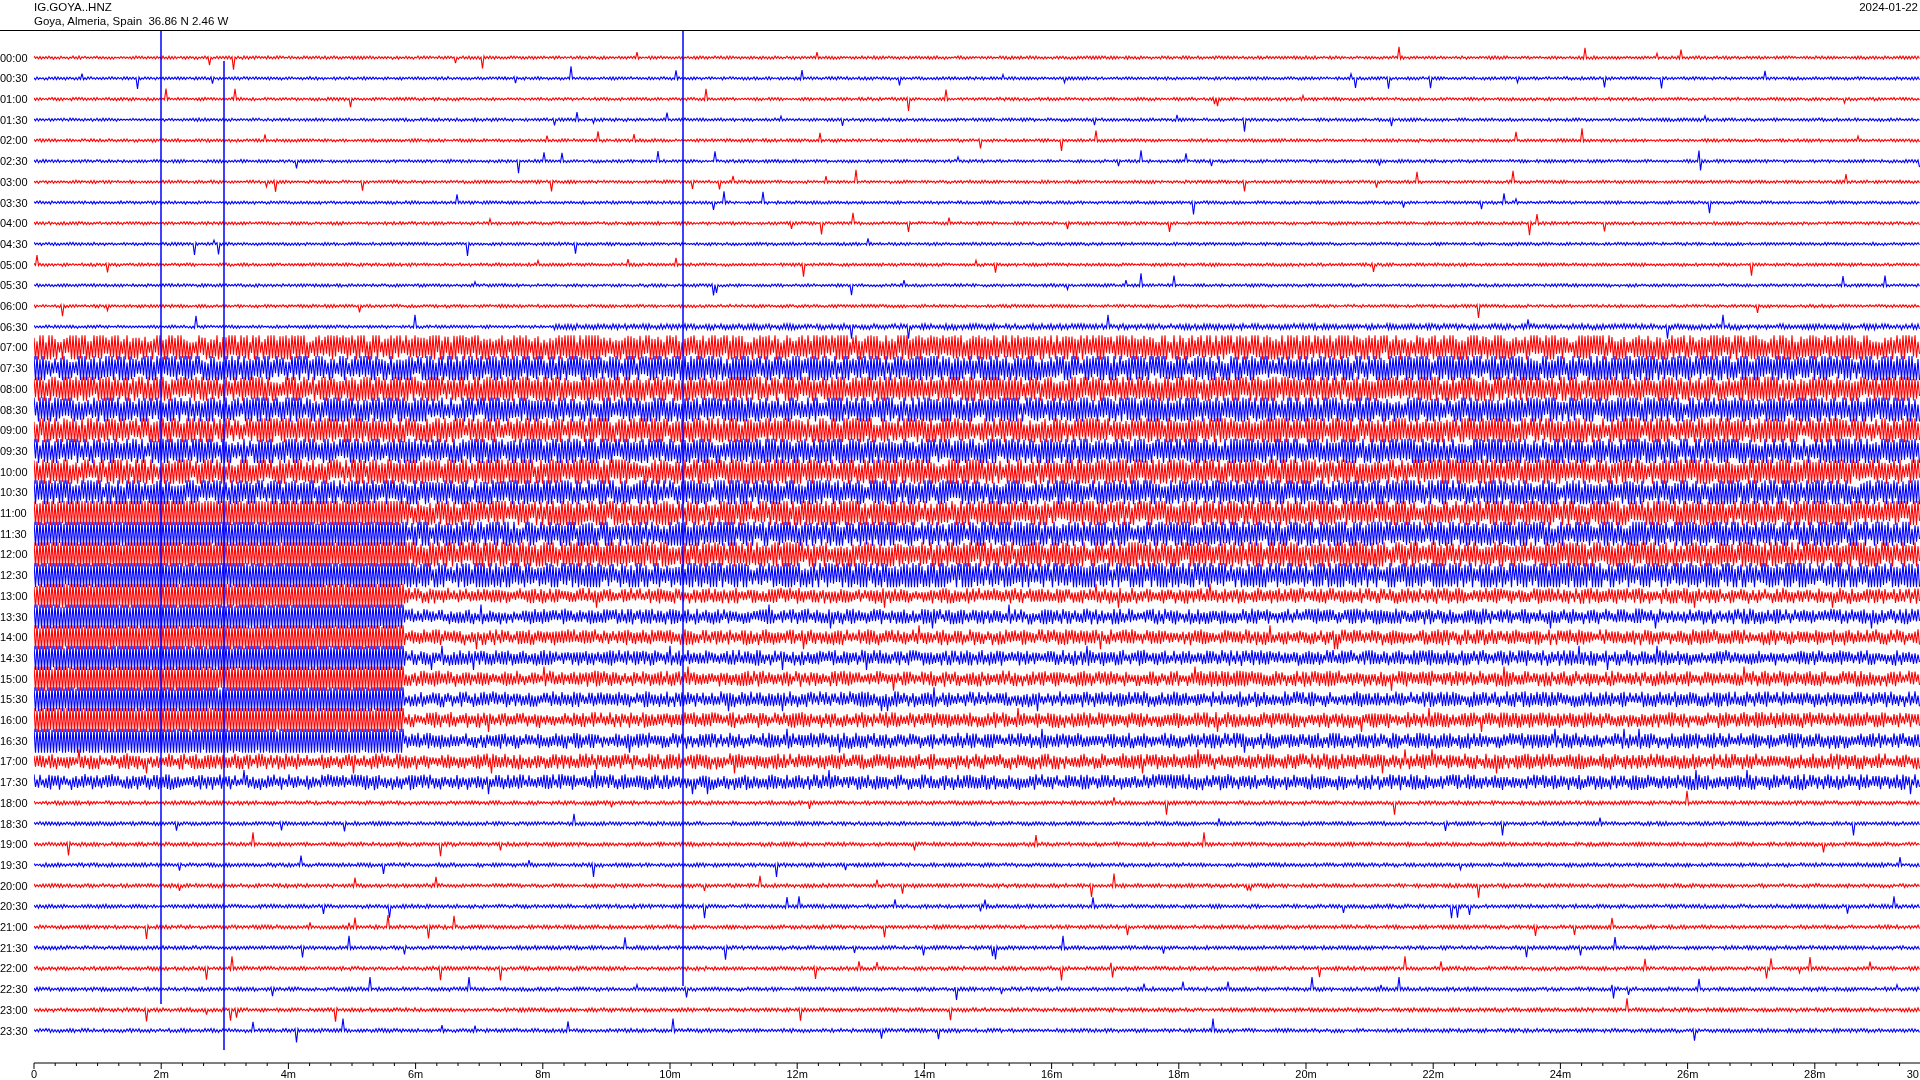 The height and width of the screenshot is (1080, 1920). I want to click on row-time-label: 14:30, so click(14, 657).